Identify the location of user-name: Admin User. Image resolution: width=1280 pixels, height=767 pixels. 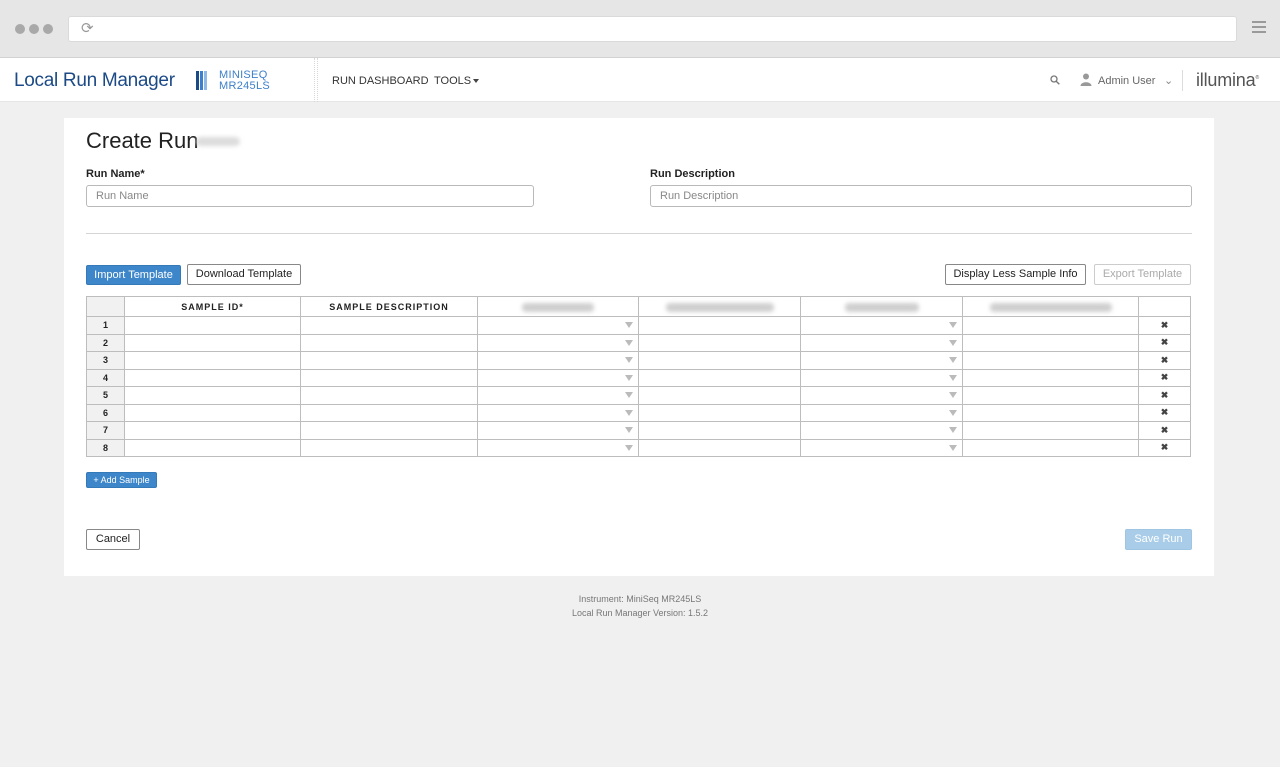
(1126, 81).